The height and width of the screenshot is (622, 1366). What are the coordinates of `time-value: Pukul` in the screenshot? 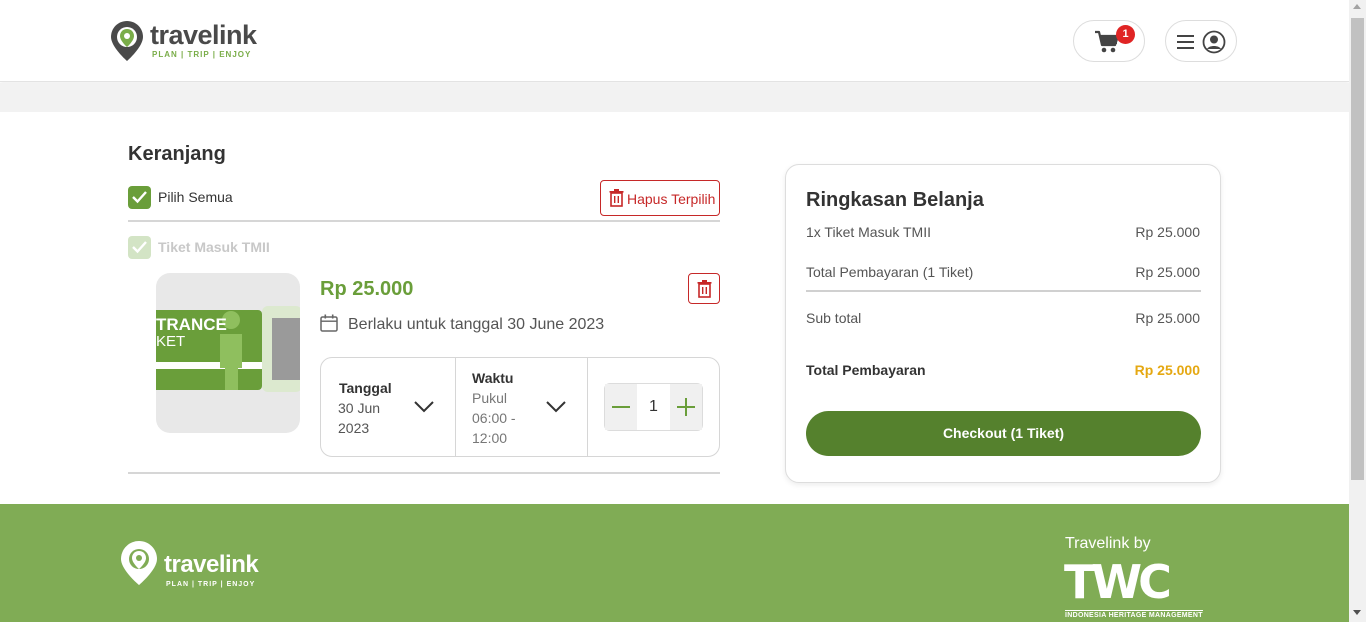 It's located at (490, 398).